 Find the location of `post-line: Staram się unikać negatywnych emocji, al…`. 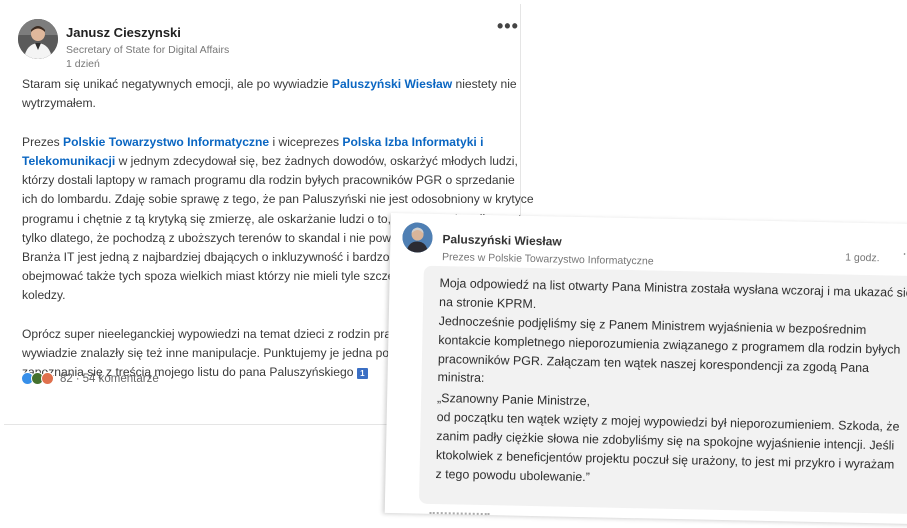

post-line: Staram się unikać negatywnych emocji, al… is located at coordinates (269, 84).